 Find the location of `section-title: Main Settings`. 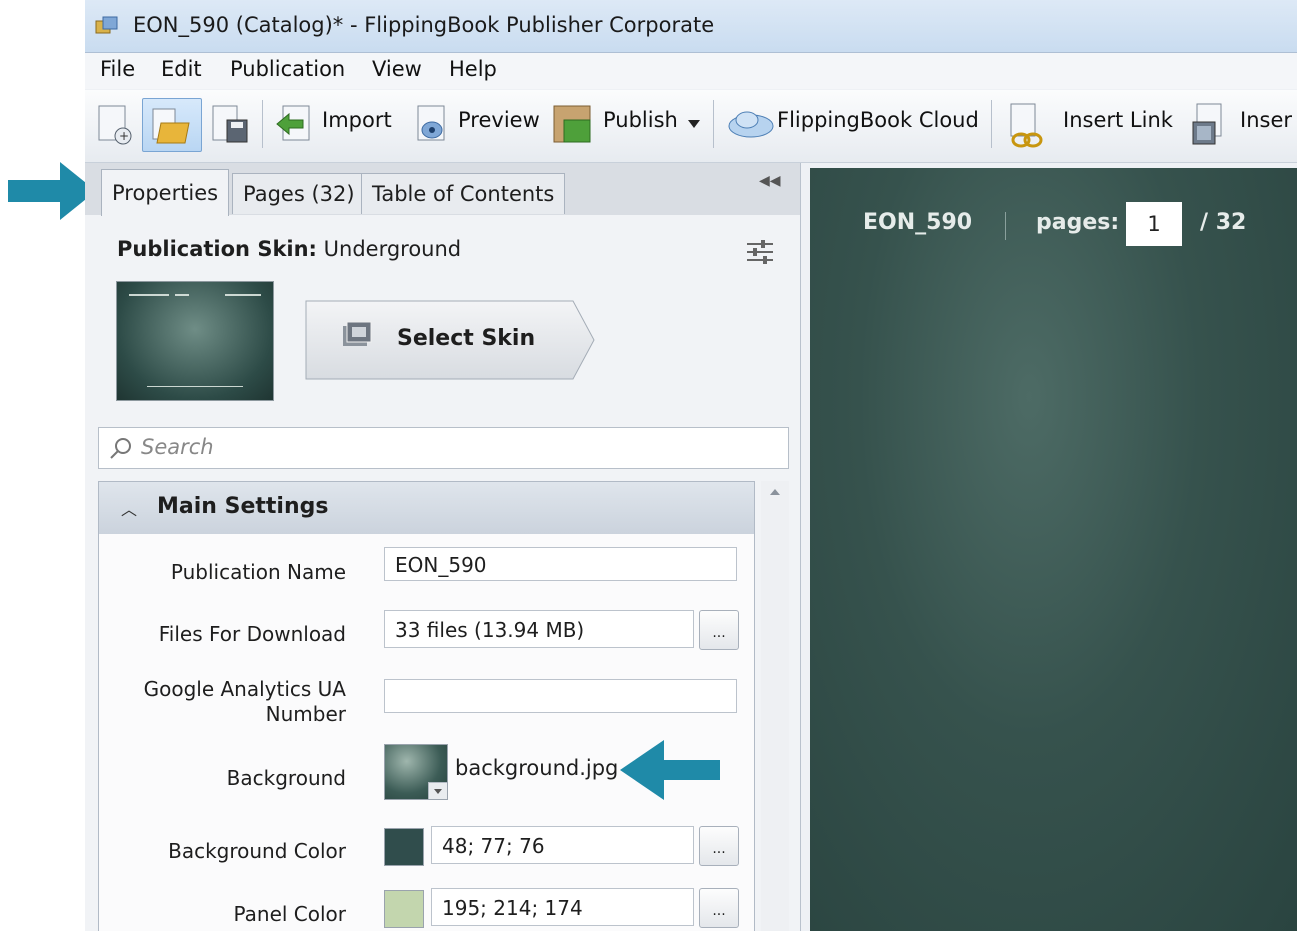

section-title: Main Settings is located at coordinates (243, 506).